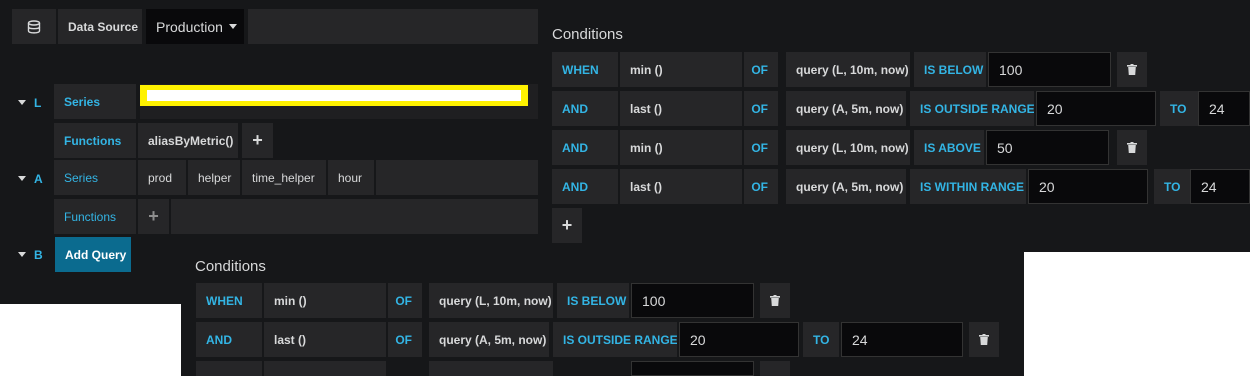 This screenshot has height=376, width=1250. Describe the element at coordinates (284, 177) in the screenshot. I see `series-segment: time_helper` at that location.